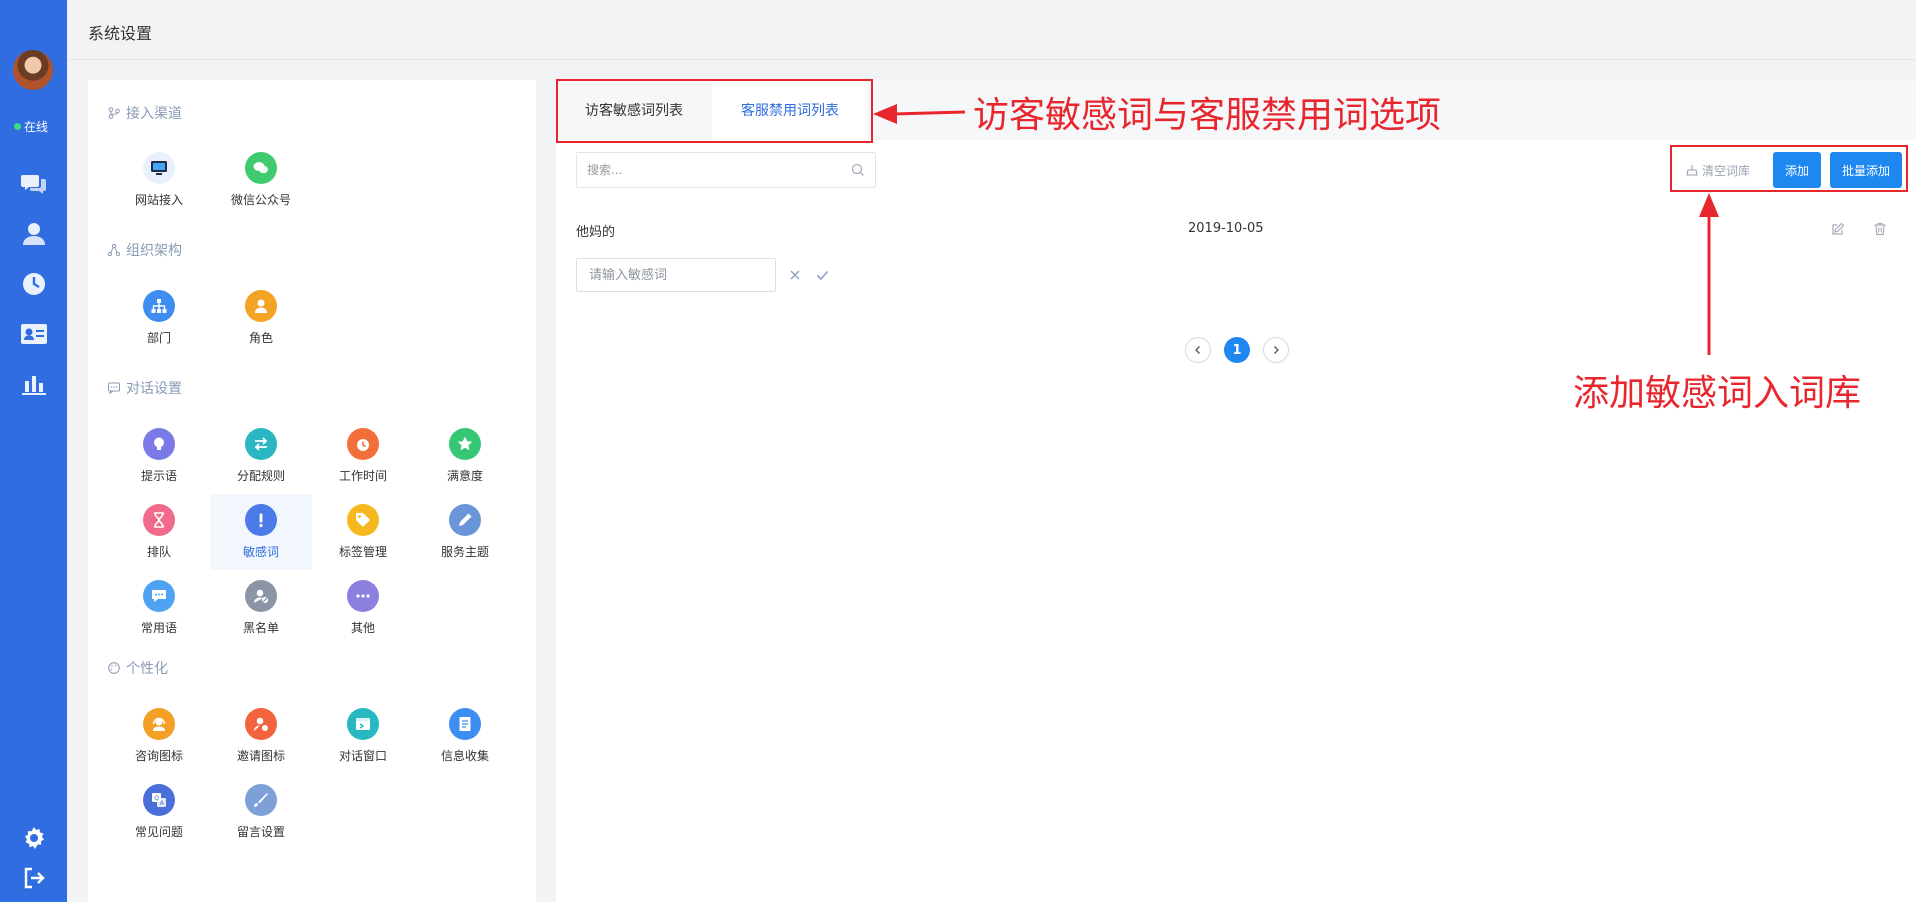 This screenshot has height=902, width=1916. Describe the element at coordinates (159, 306) in the screenshot. I see `department-icon` at that location.